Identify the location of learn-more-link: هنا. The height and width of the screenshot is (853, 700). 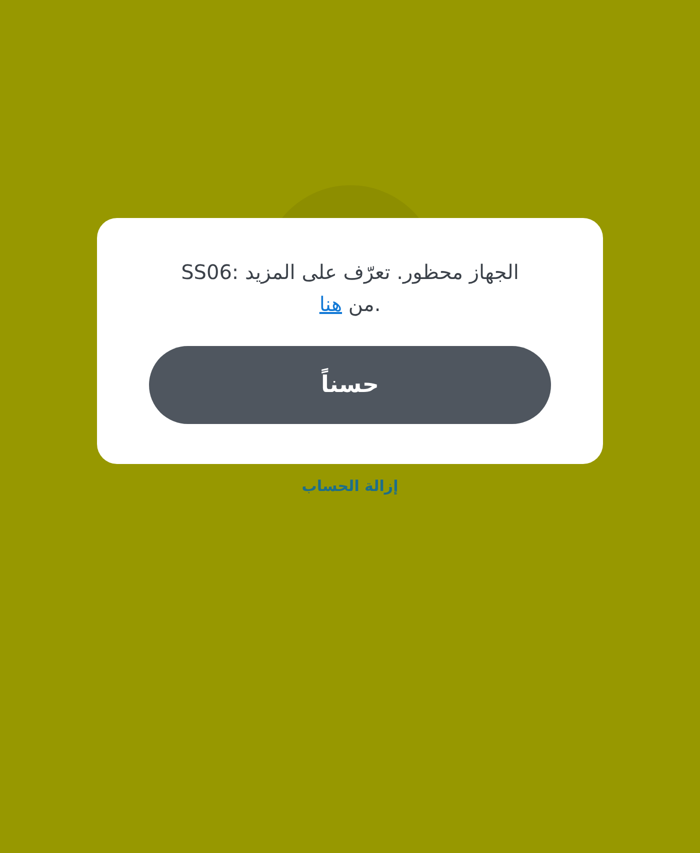
(330, 304).